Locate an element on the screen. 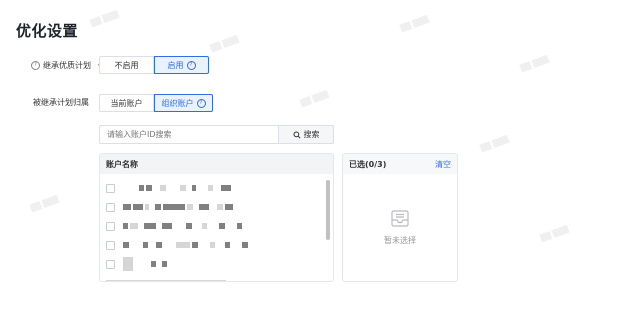 The width and height of the screenshot is (644, 334). owner-option-org-account: 组织账户 ? is located at coordinates (183, 103).